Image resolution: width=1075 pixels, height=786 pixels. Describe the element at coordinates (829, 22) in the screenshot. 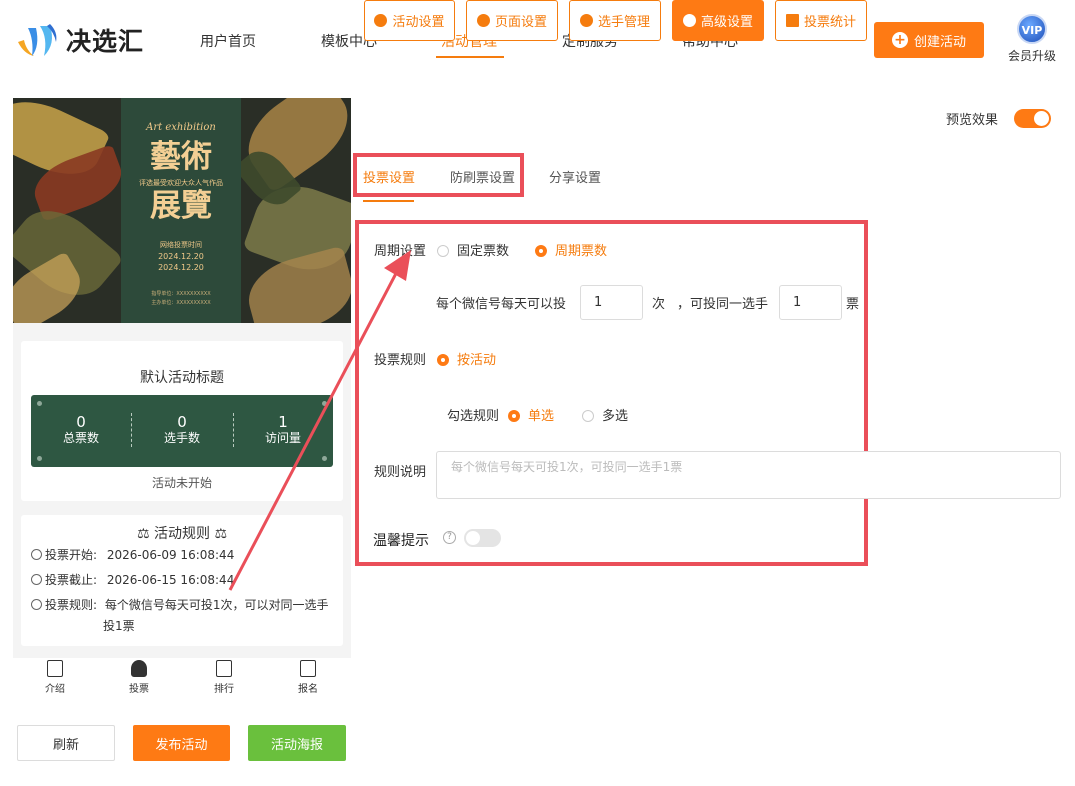

I see `tab-label: 投票统计` at that location.